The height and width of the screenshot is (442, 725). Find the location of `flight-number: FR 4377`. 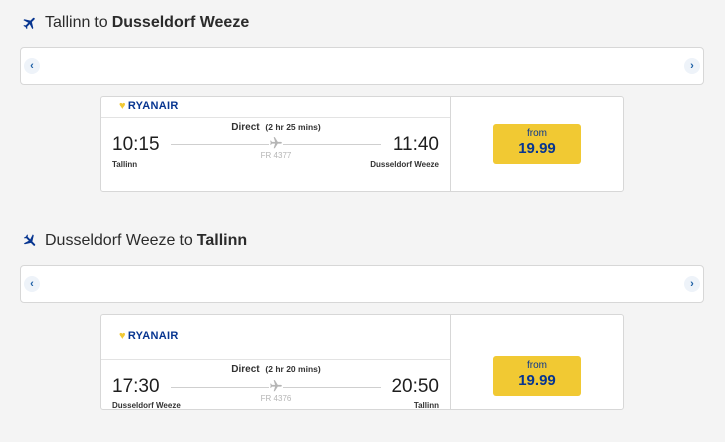

flight-number: FR 4377 is located at coordinates (276, 155).